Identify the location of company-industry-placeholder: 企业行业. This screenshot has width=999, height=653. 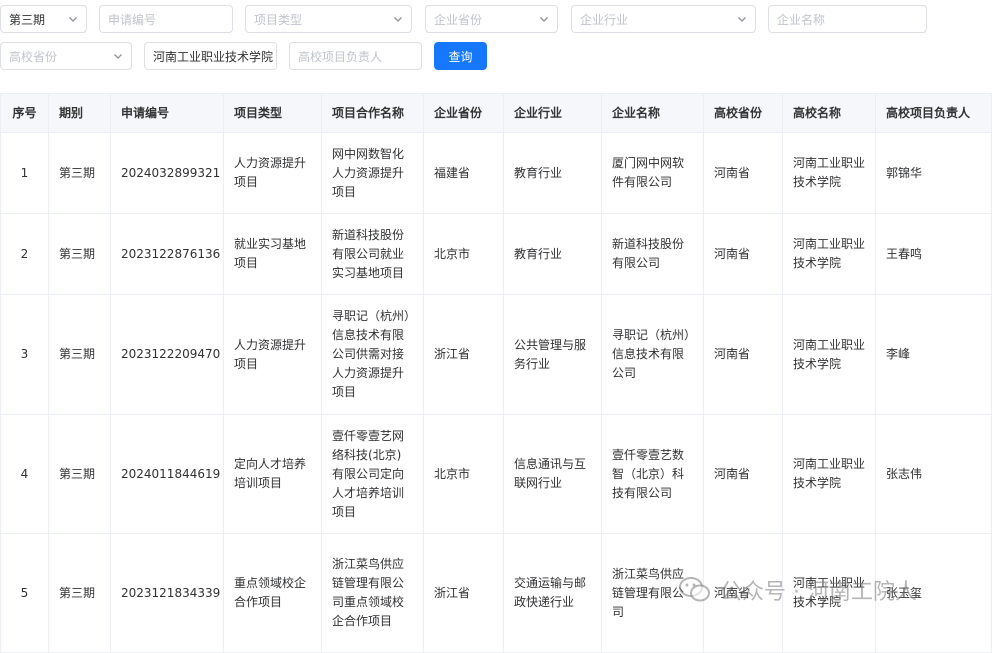
(604, 19).